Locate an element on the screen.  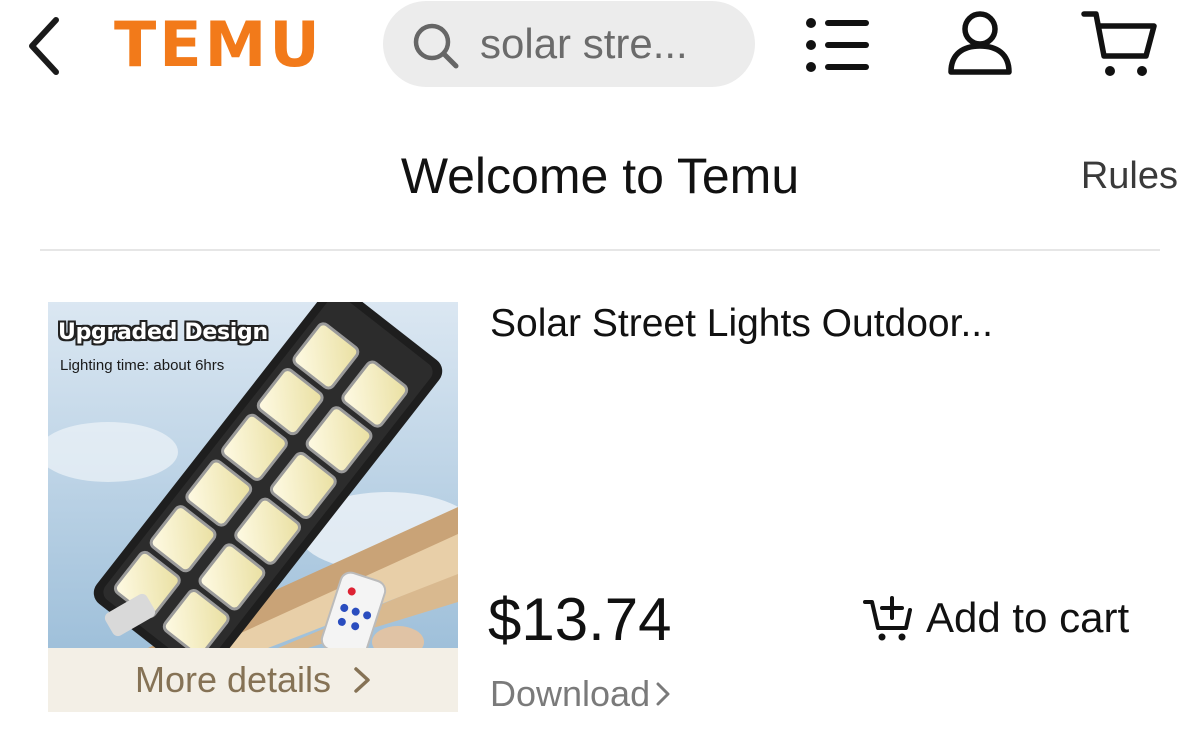
divider is located at coordinates (600, 250).